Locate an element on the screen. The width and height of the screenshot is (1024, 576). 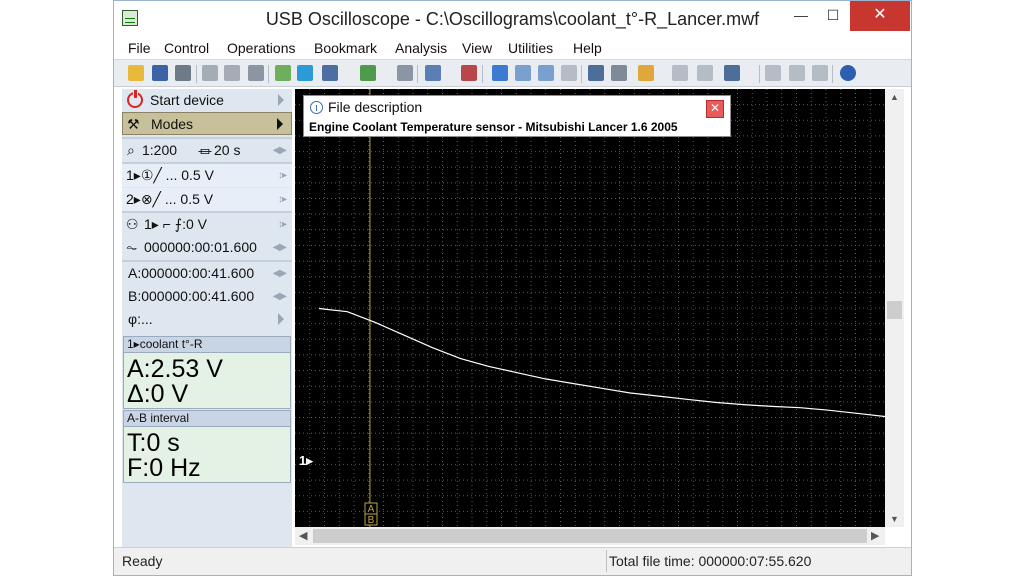
tools-icon is located at coordinates (256, 73).